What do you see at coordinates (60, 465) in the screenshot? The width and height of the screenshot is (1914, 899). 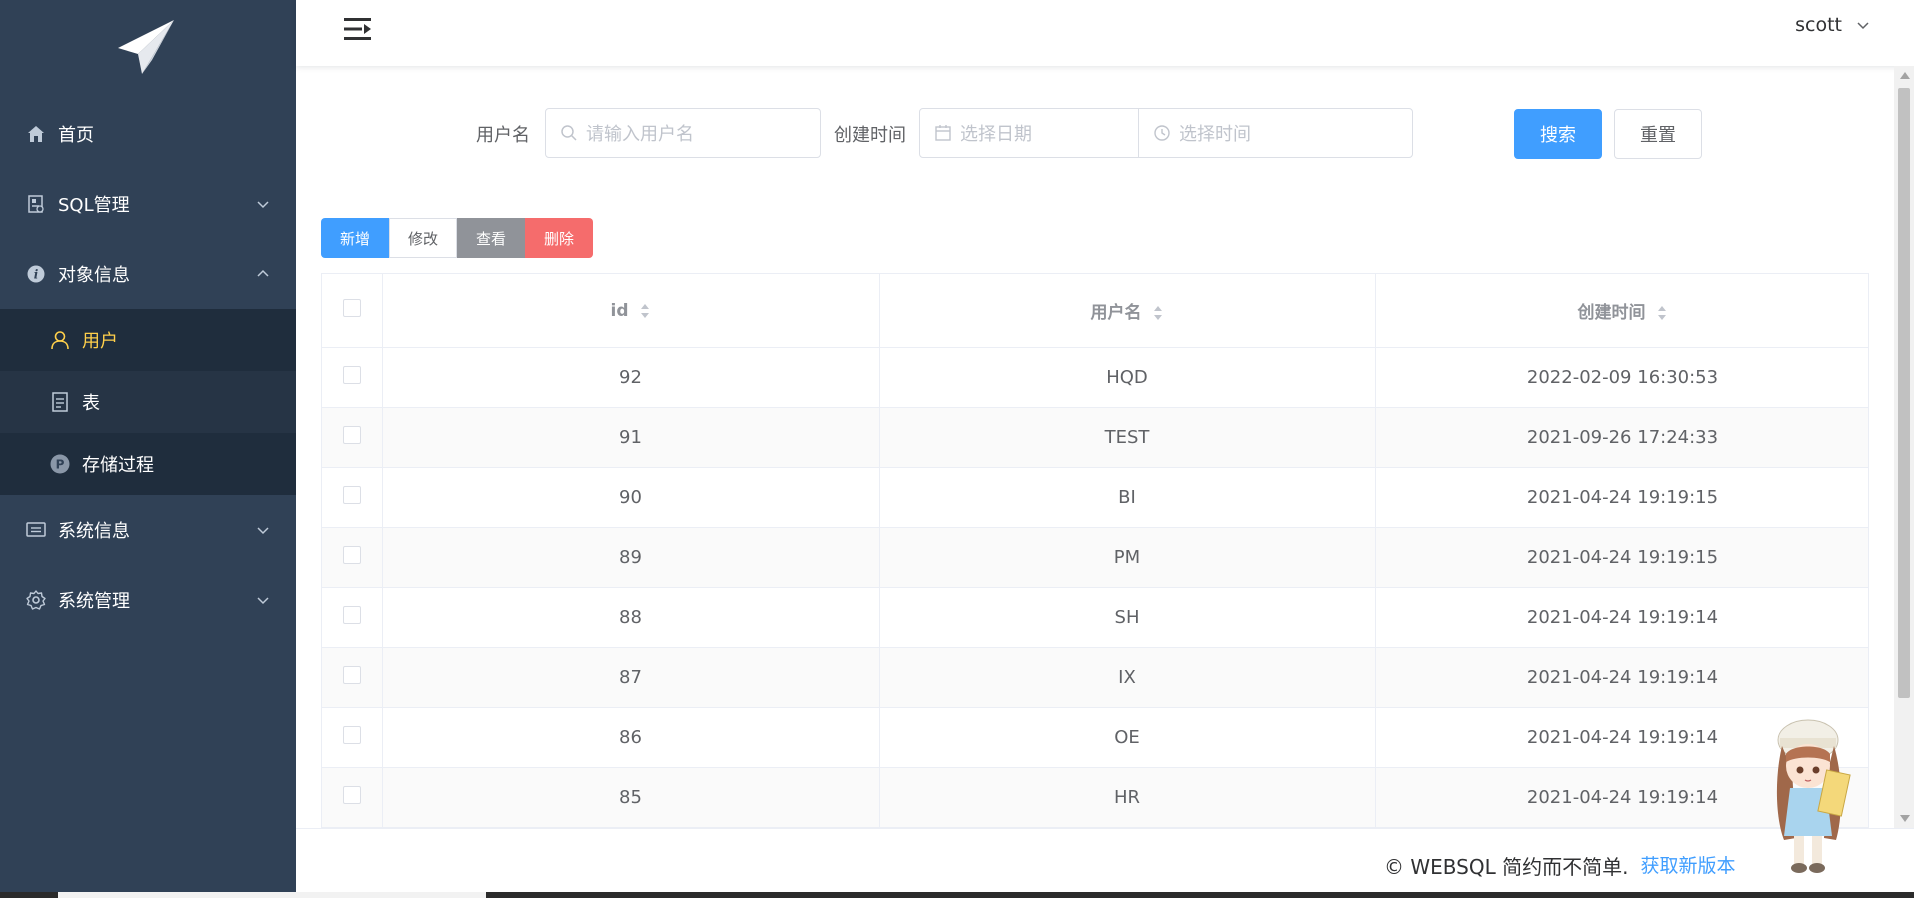 I see `procedure-badge: P` at bounding box center [60, 465].